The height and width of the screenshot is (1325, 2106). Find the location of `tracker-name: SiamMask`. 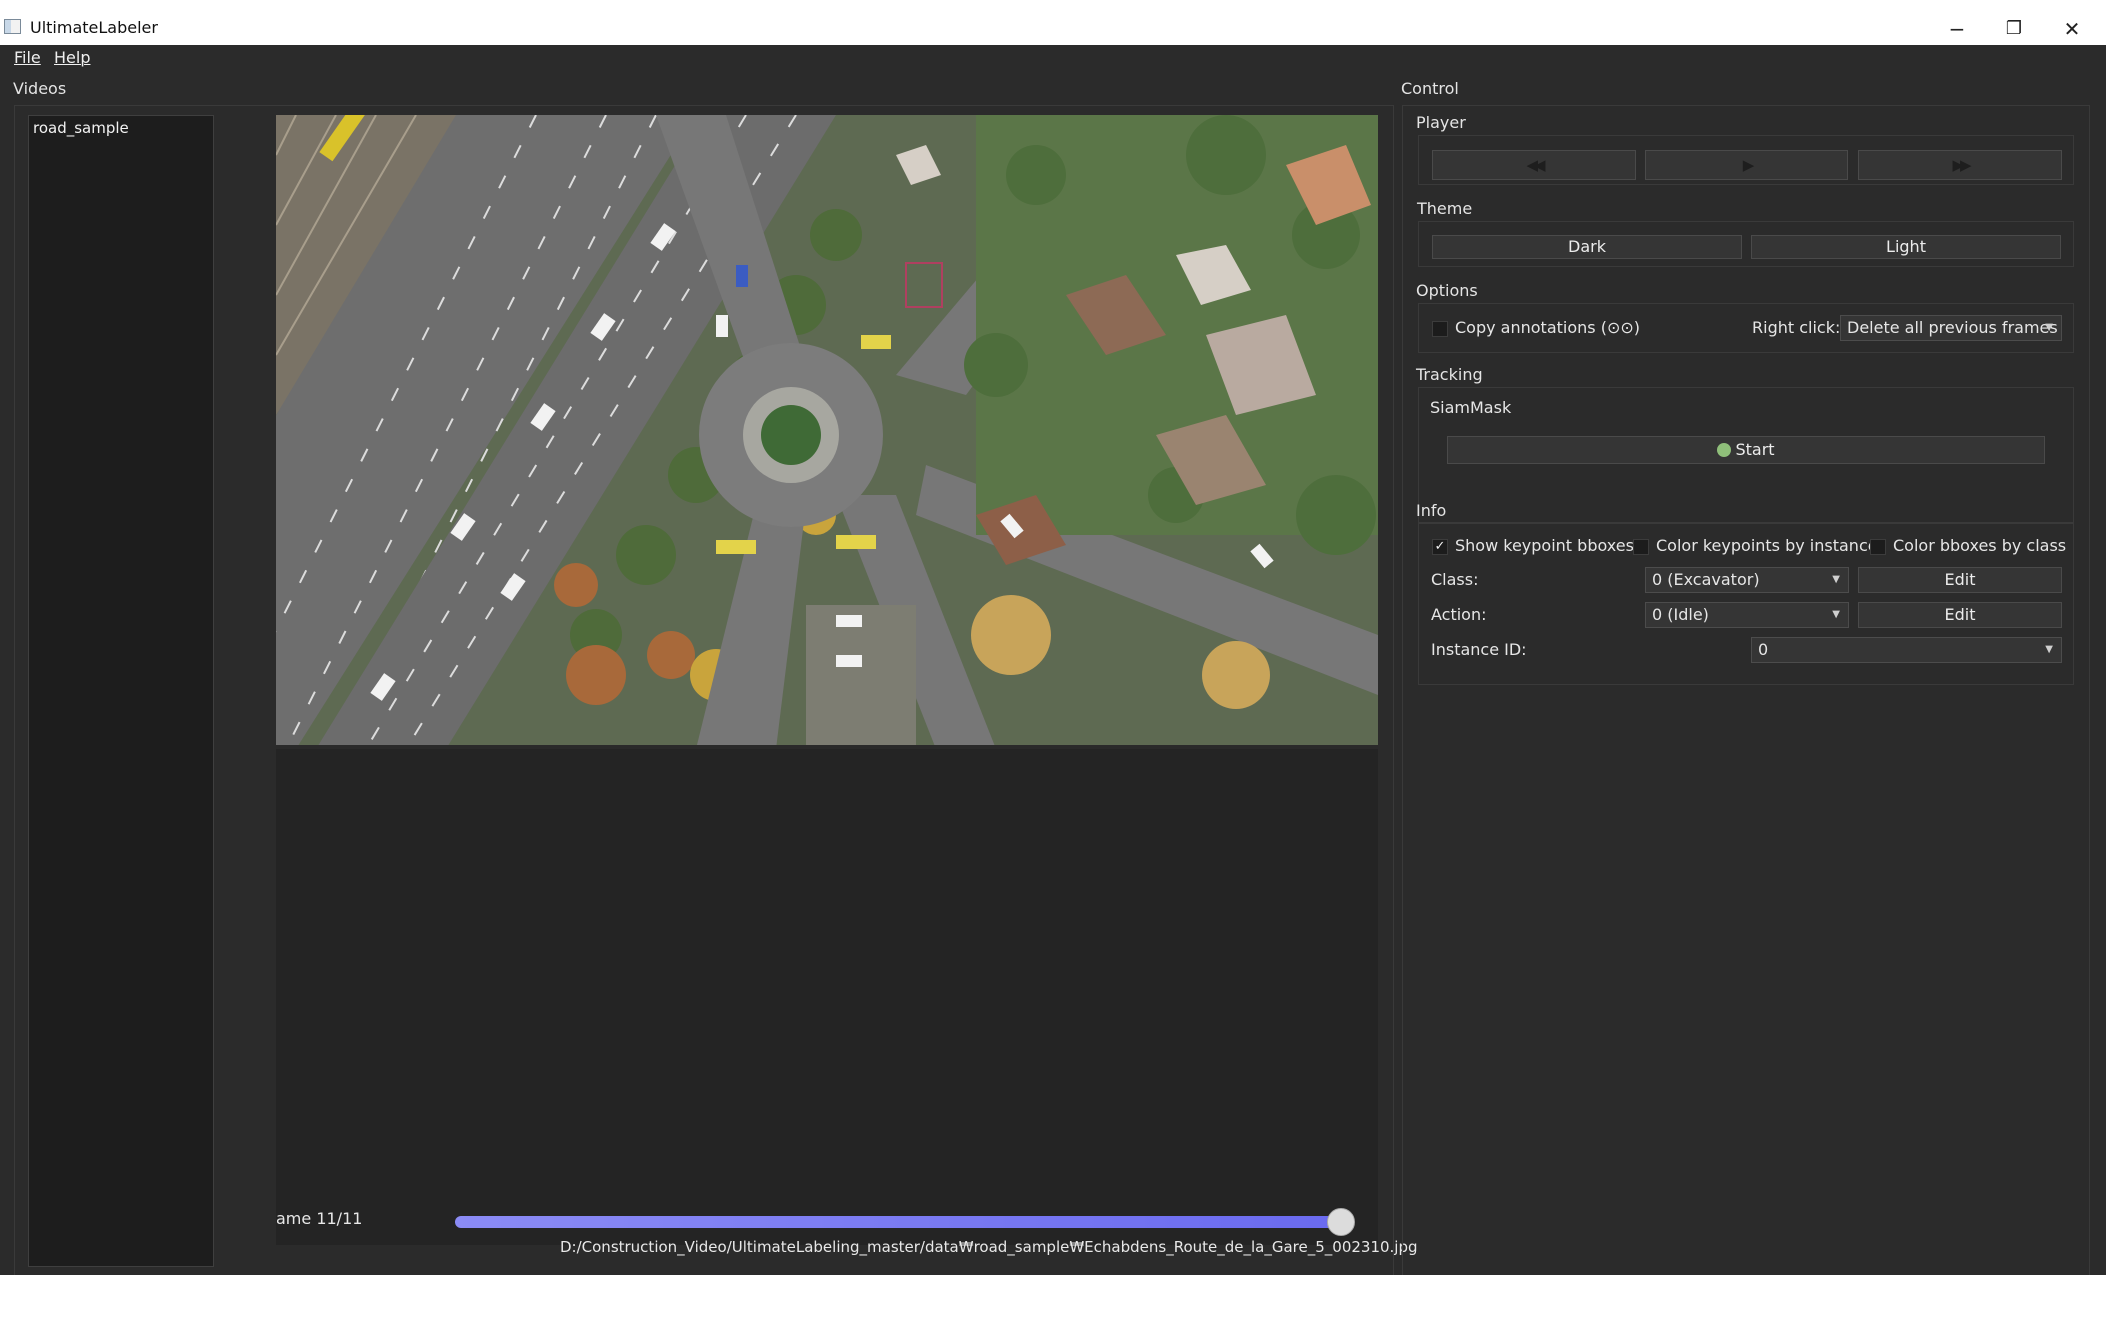

tracker-name: SiamMask is located at coordinates (1471, 407).